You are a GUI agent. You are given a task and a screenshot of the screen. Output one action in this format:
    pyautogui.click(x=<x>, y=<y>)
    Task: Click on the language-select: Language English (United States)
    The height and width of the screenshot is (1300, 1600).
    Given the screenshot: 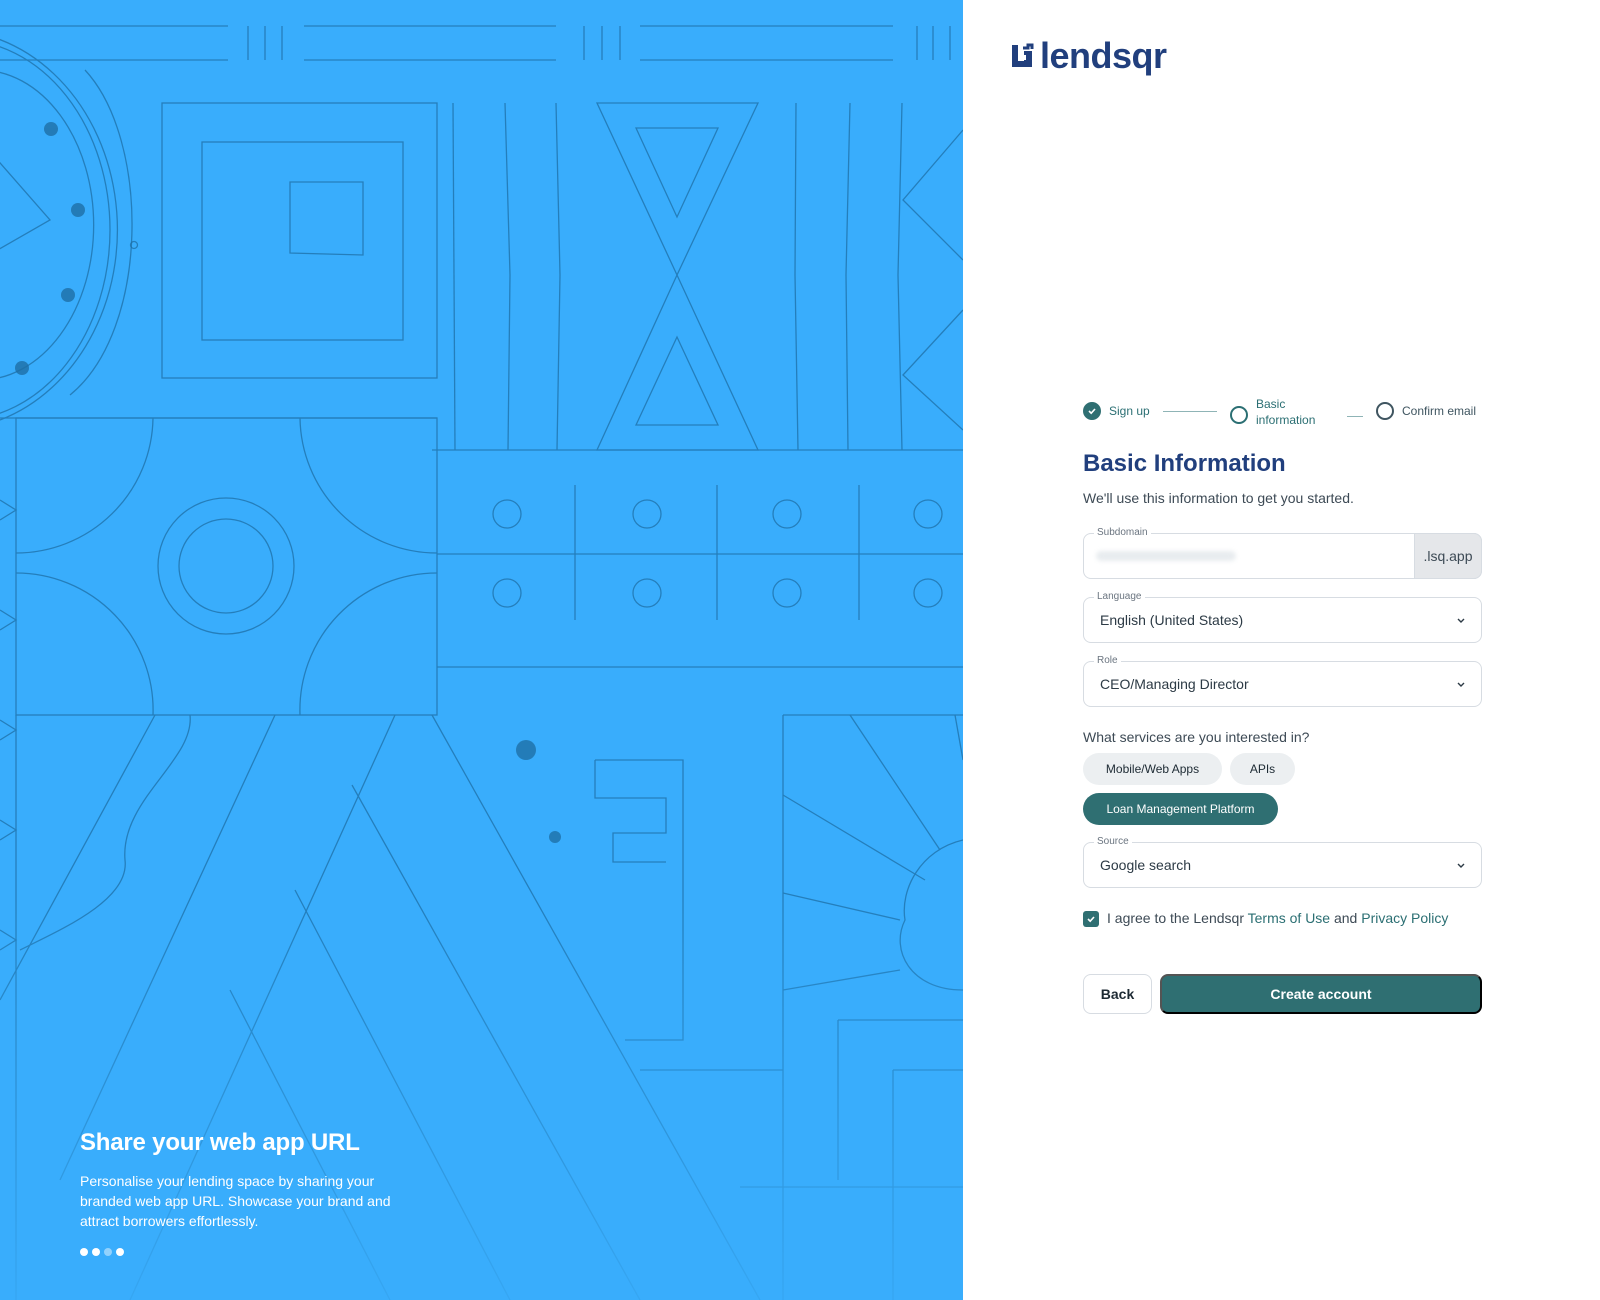 What is the action you would take?
    pyautogui.click(x=1282, y=616)
    